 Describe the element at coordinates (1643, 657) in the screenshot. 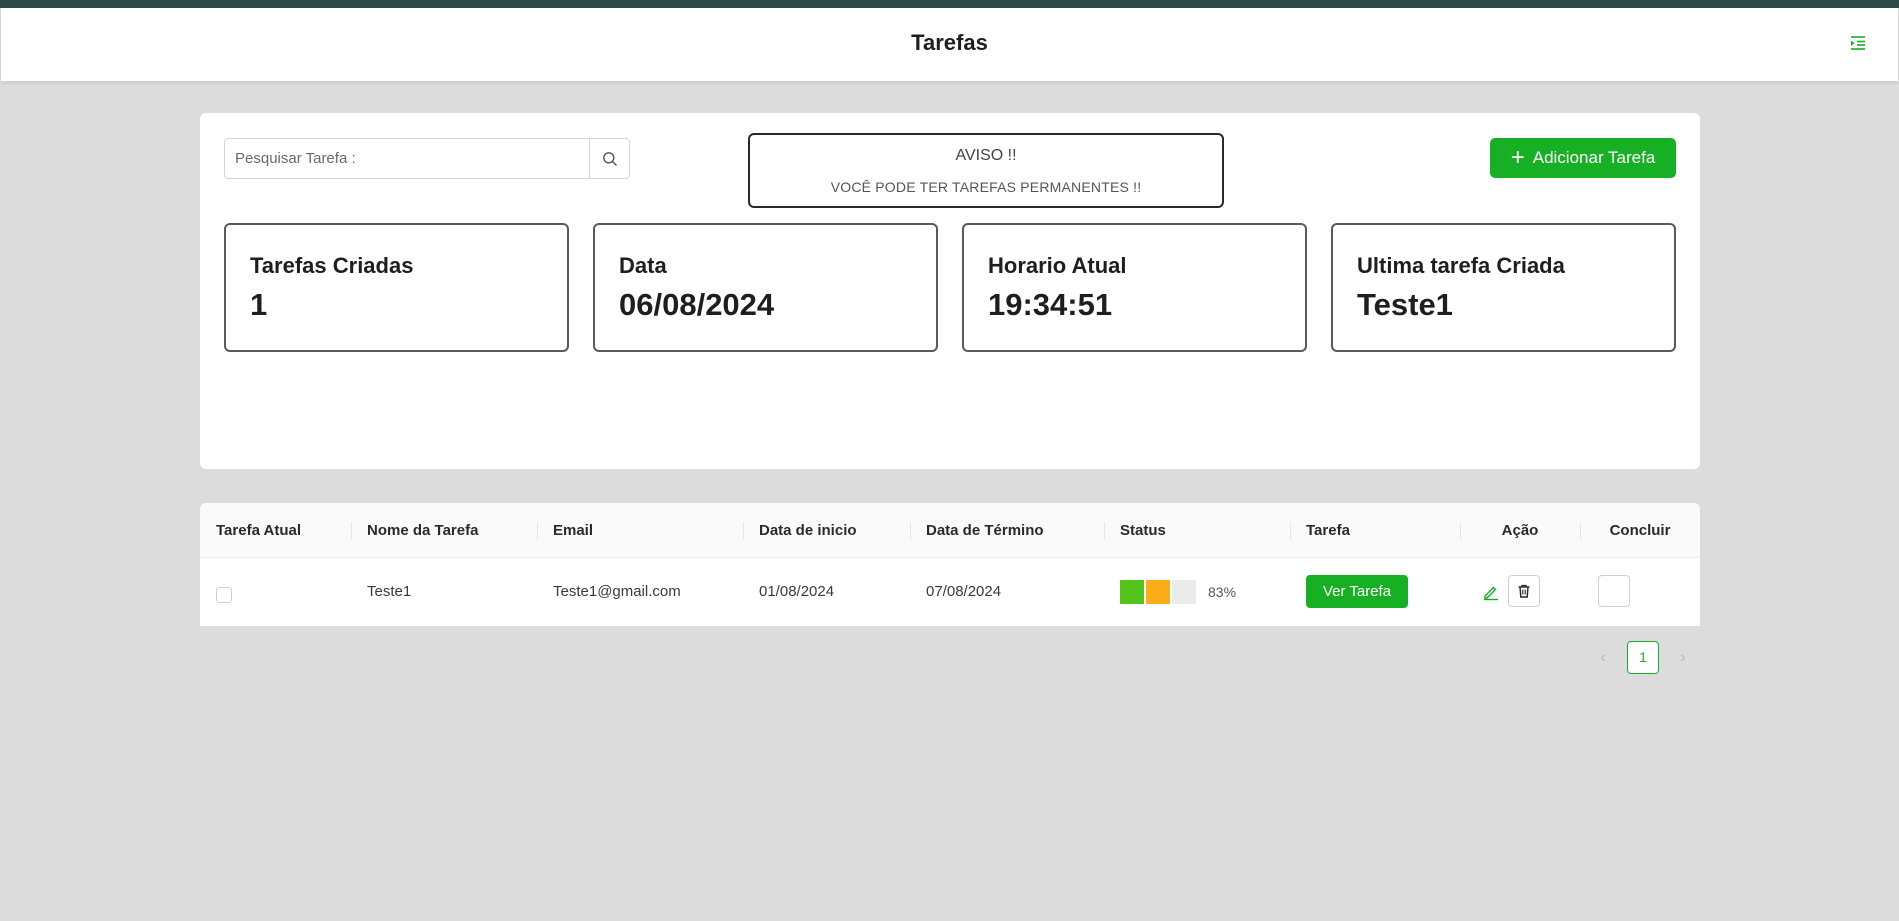

I see `page-number-button: 1` at that location.